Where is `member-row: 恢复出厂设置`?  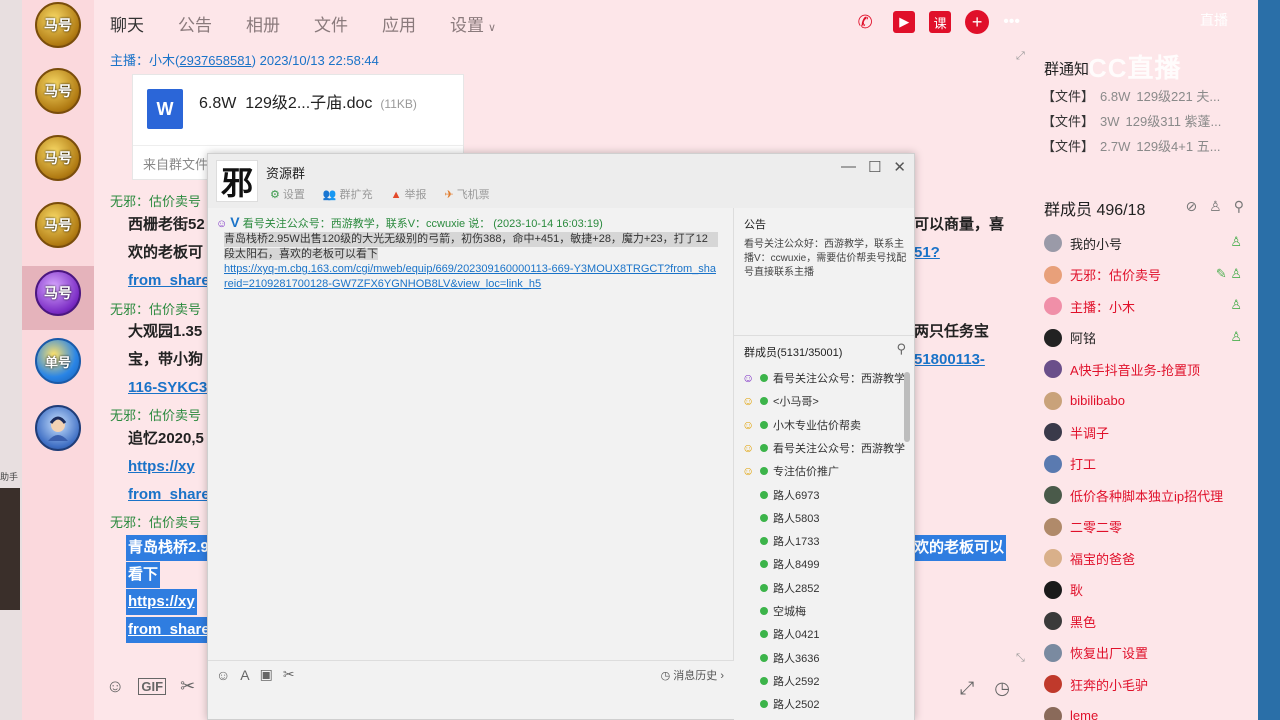
member-row: 恢复出厂设置 is located at coordinates (1096, 653).